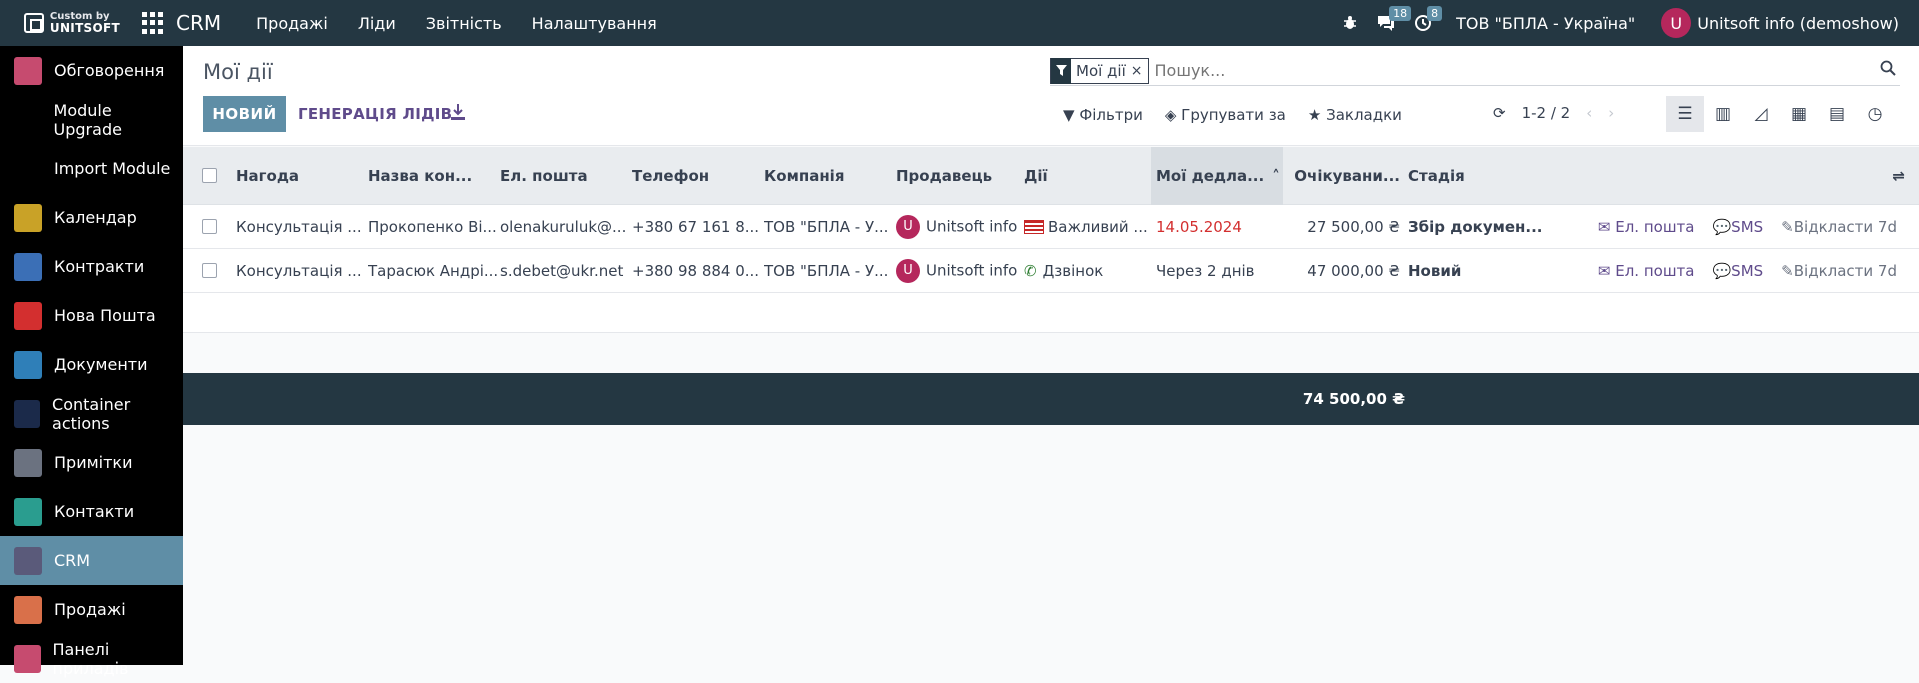 This screenshot has height=683, width=1919. Describe the element at coordinates (1747, 270) in the screenshot. I see `sms-action-label: SMS` at that location.